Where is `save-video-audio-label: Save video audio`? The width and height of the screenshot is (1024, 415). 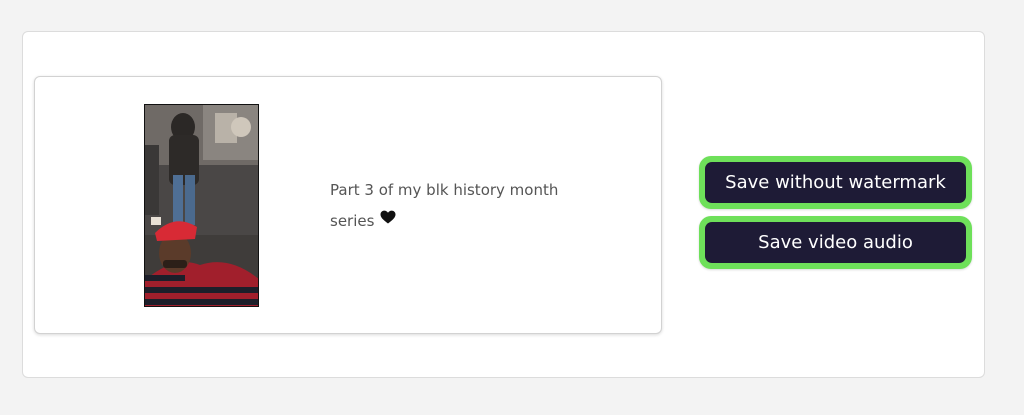 save-video-audio-label: Save video audio is located at coordinates (835, 242).